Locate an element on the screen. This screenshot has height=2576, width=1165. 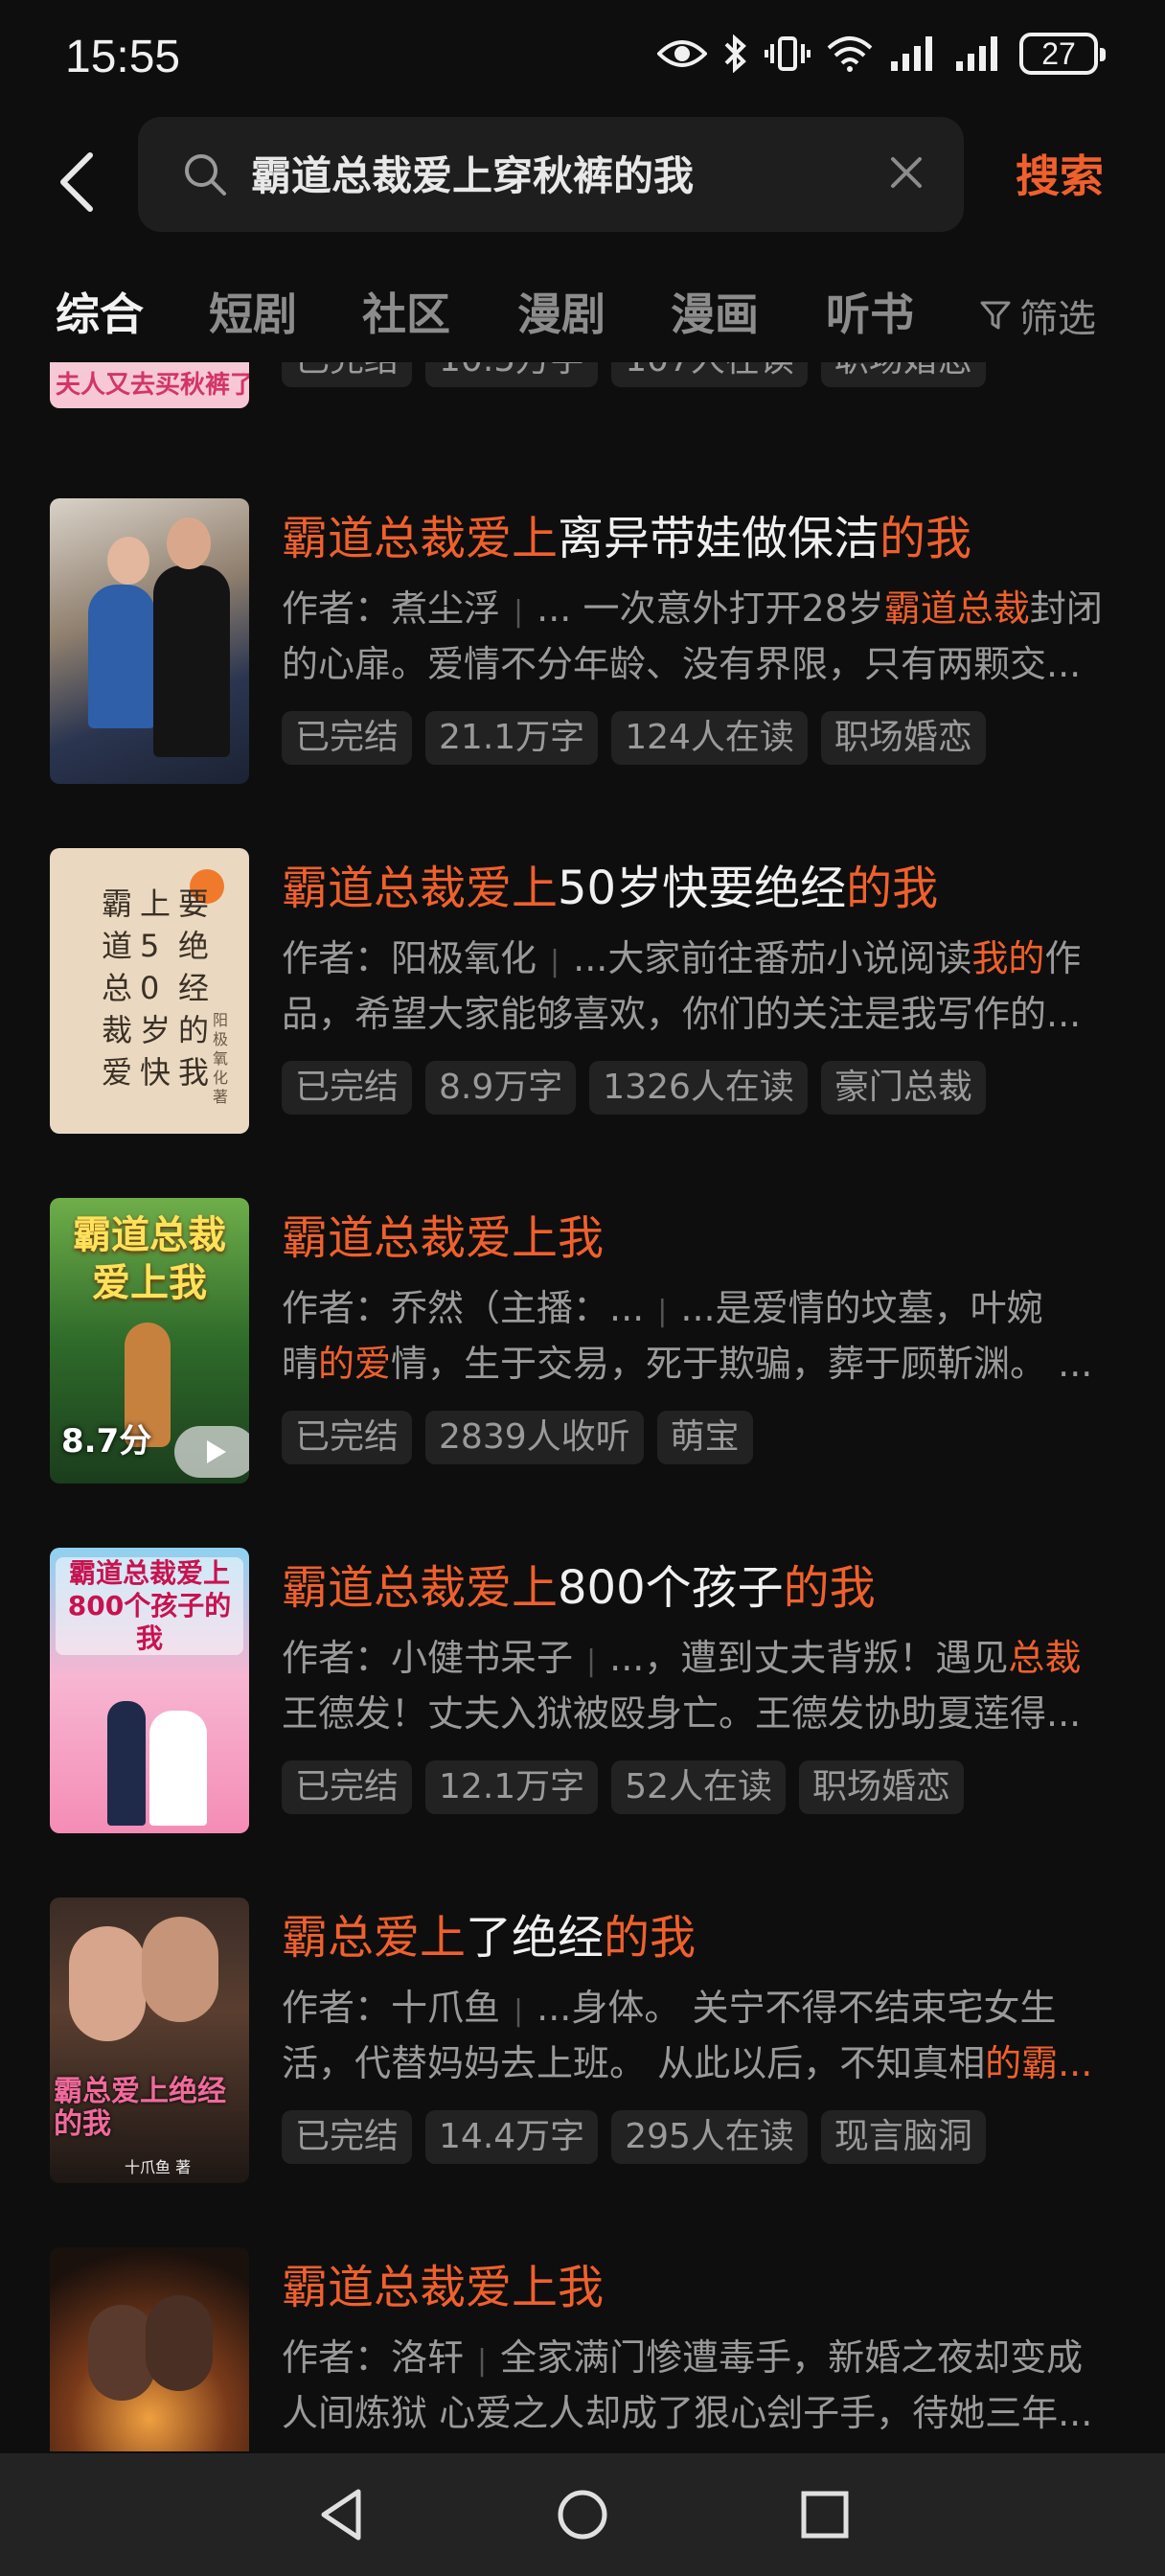
wifi-icon is located at coordinates (850, 54).